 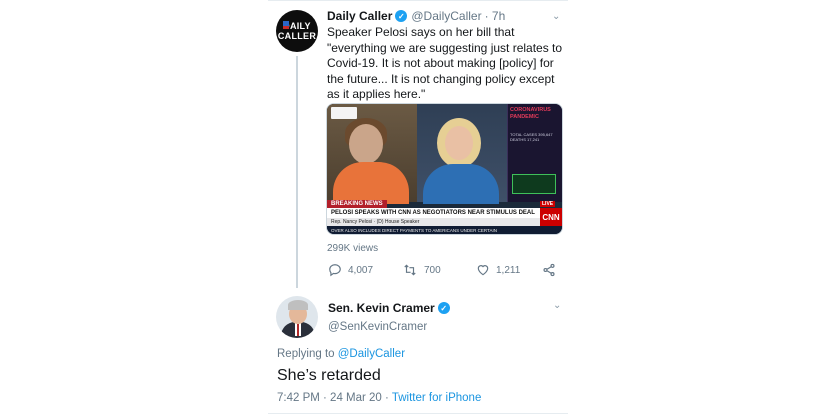 I want to click on tweet1-time: · 7h, so click(x=495, y=16).